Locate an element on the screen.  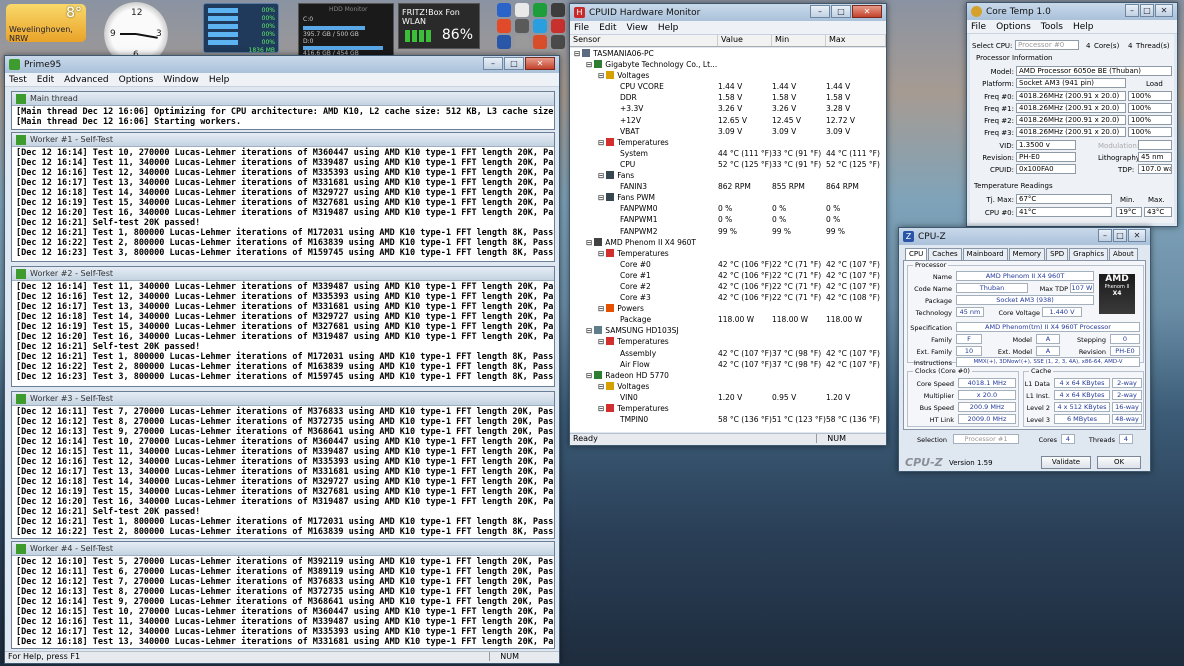
tab-cpu: CPU is located at coordinates (916, 254).